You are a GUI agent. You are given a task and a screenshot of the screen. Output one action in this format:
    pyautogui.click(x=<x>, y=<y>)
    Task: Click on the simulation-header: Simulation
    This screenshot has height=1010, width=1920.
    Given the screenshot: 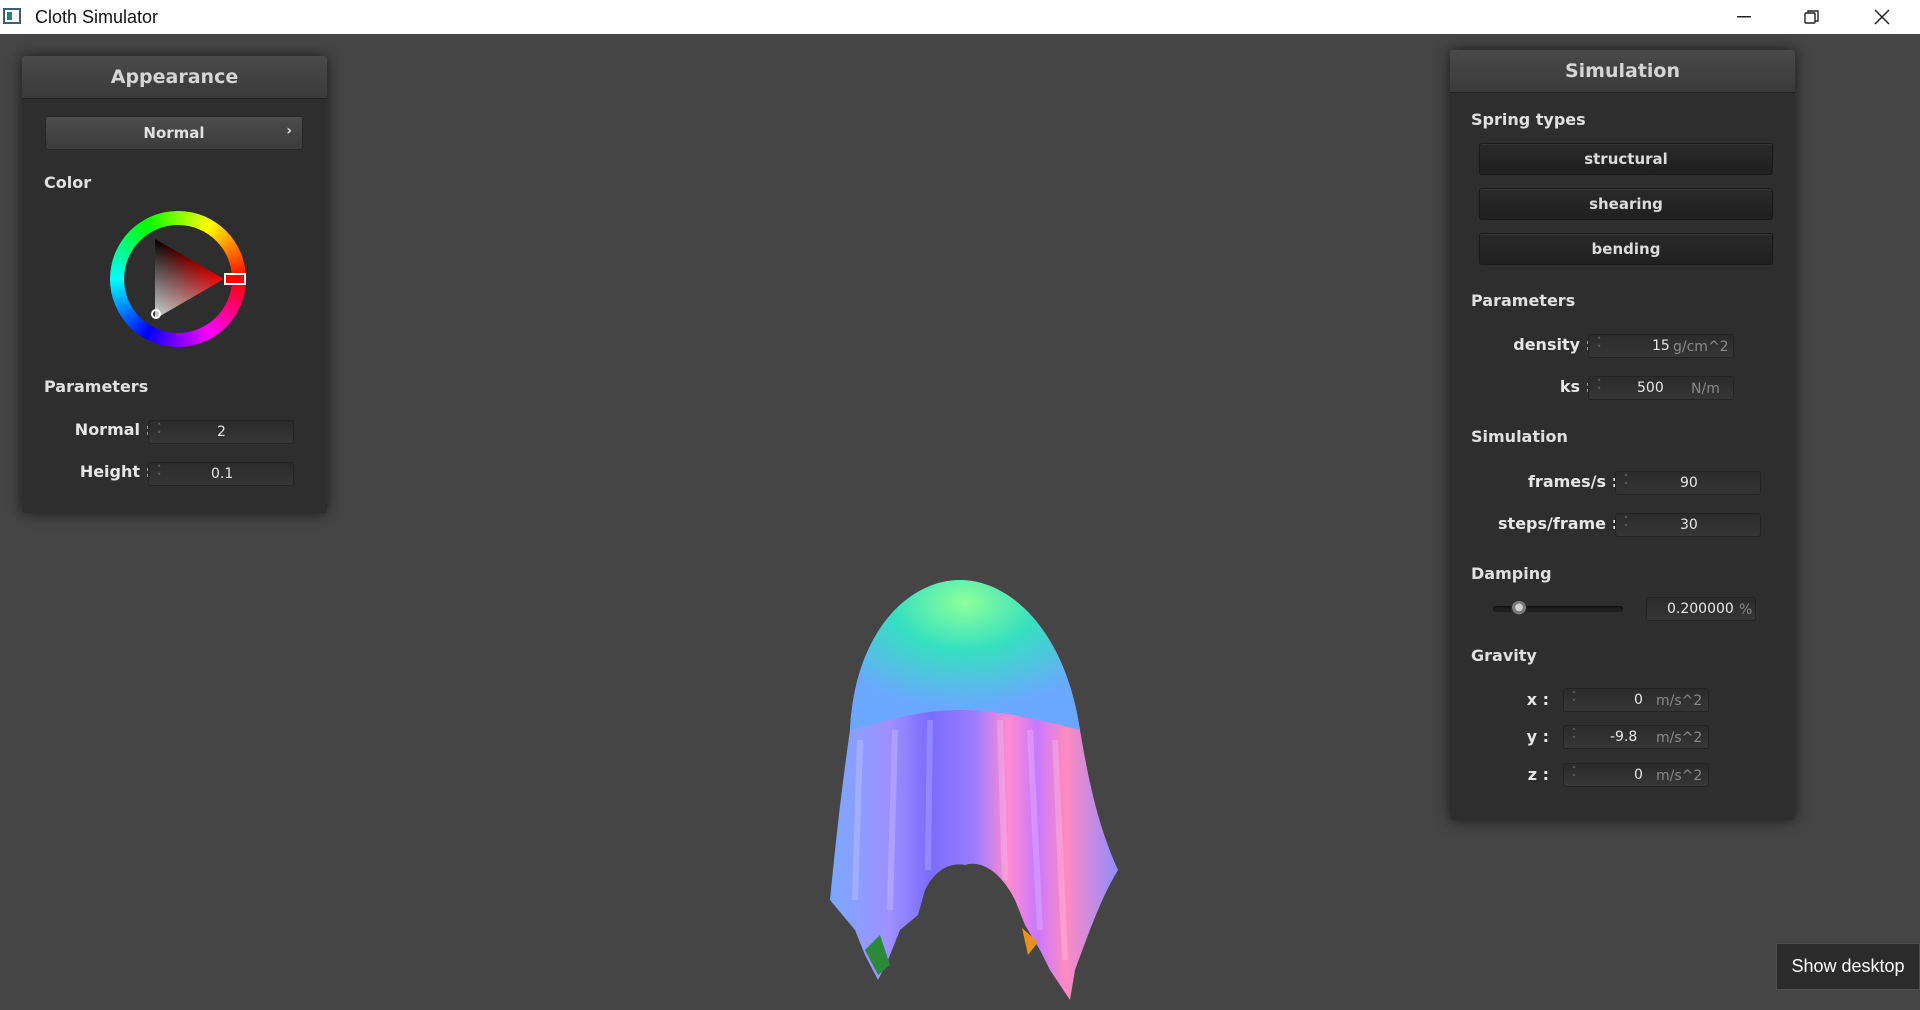 What is the action you would take?
    pyautogui.click(x=1622, y=71)
    